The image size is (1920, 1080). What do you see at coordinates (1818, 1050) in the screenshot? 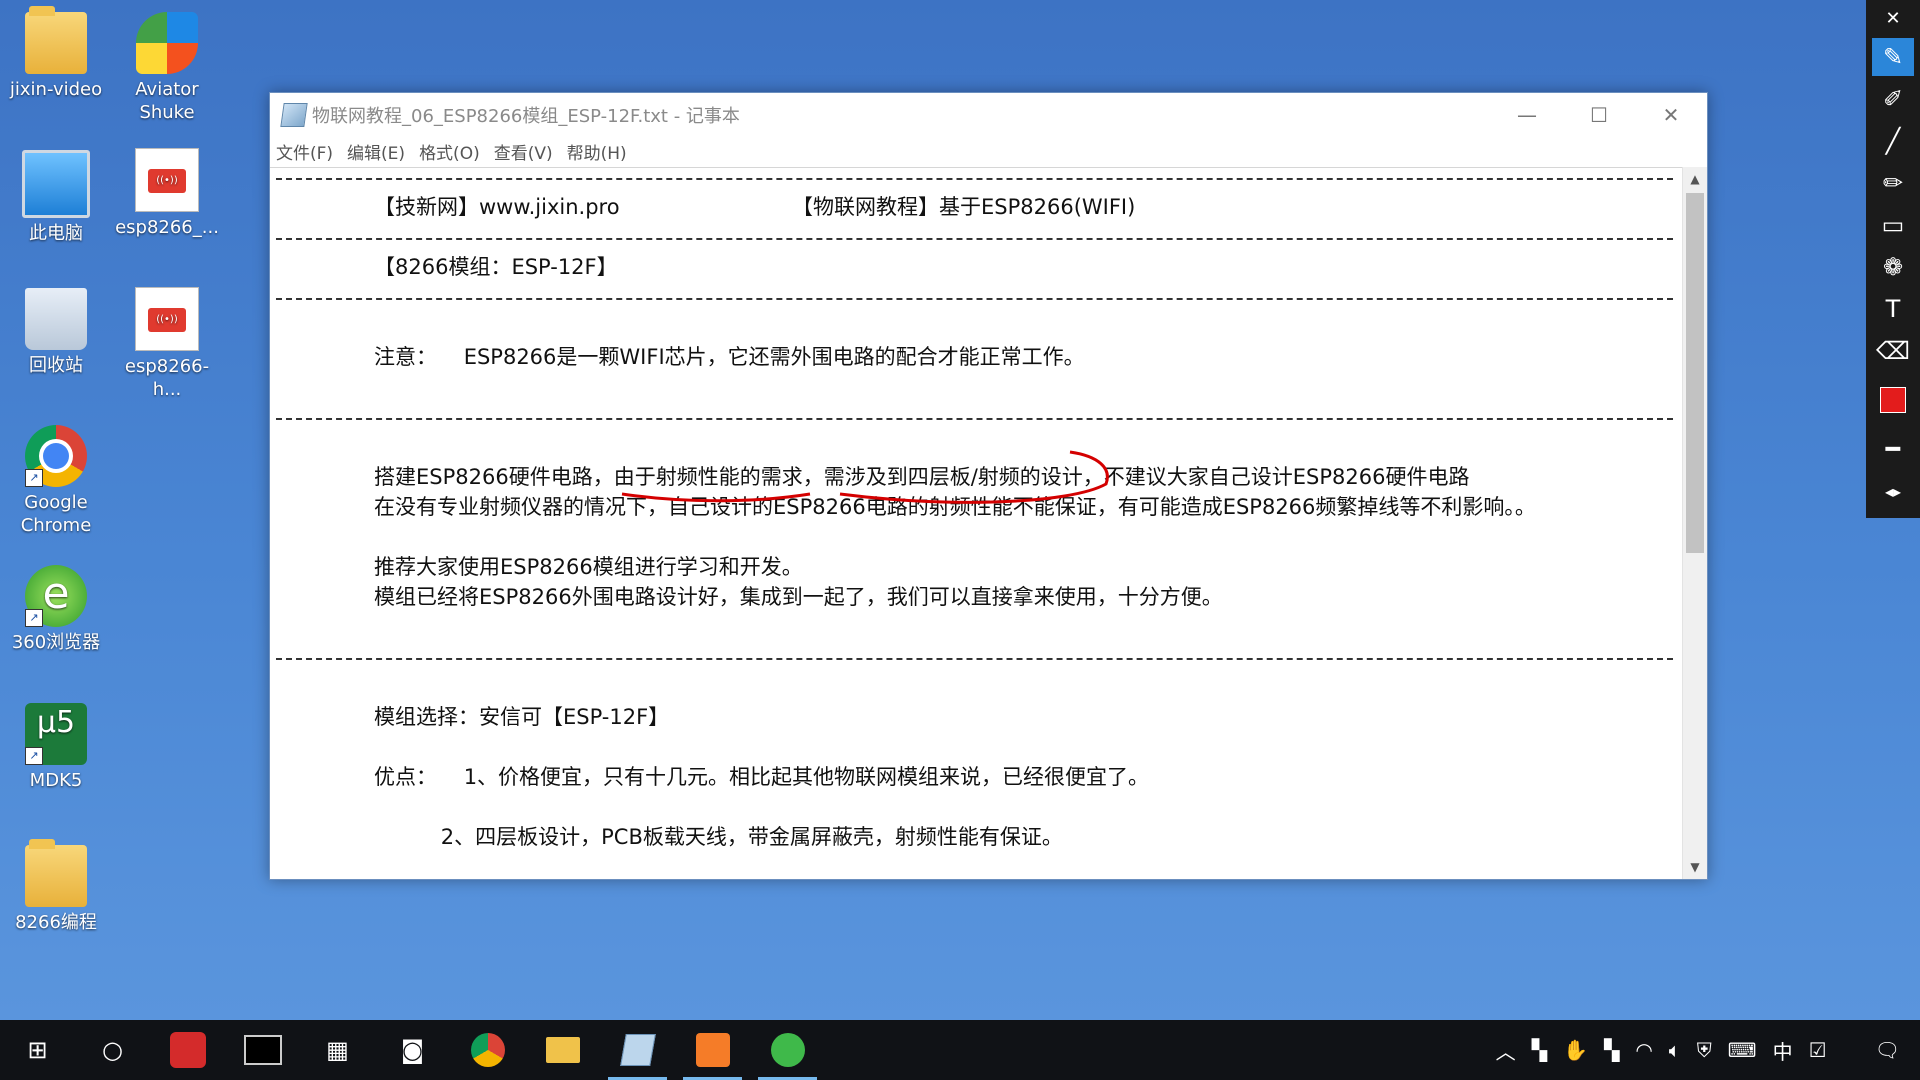
I see `checkbox-icon: ☑` at bounding box center [1818, 1050].